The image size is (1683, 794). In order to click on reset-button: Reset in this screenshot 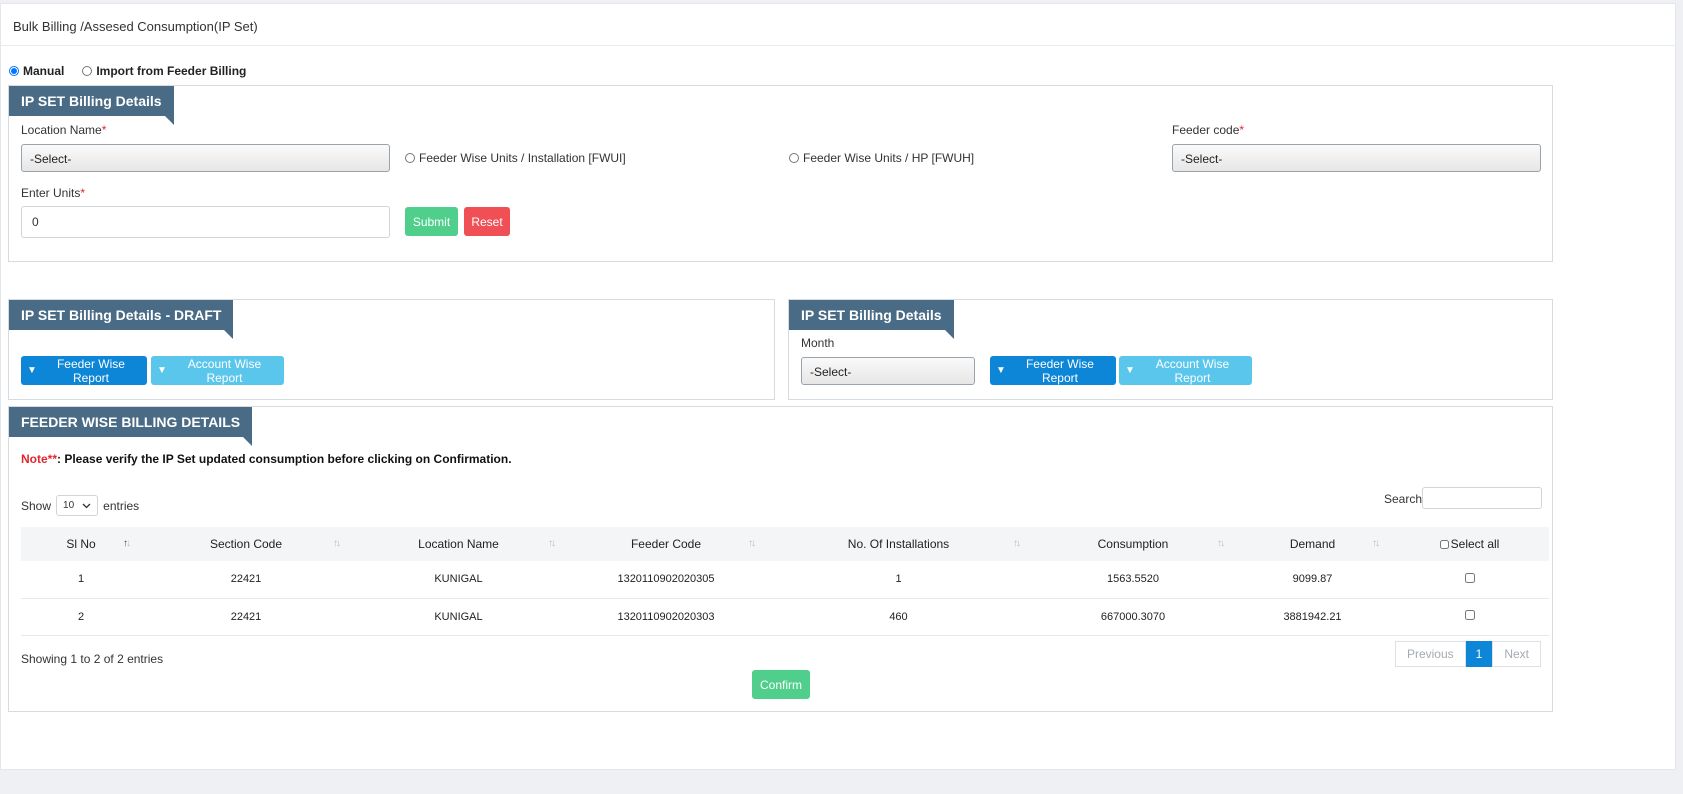, I will do `click(487, 221)`.